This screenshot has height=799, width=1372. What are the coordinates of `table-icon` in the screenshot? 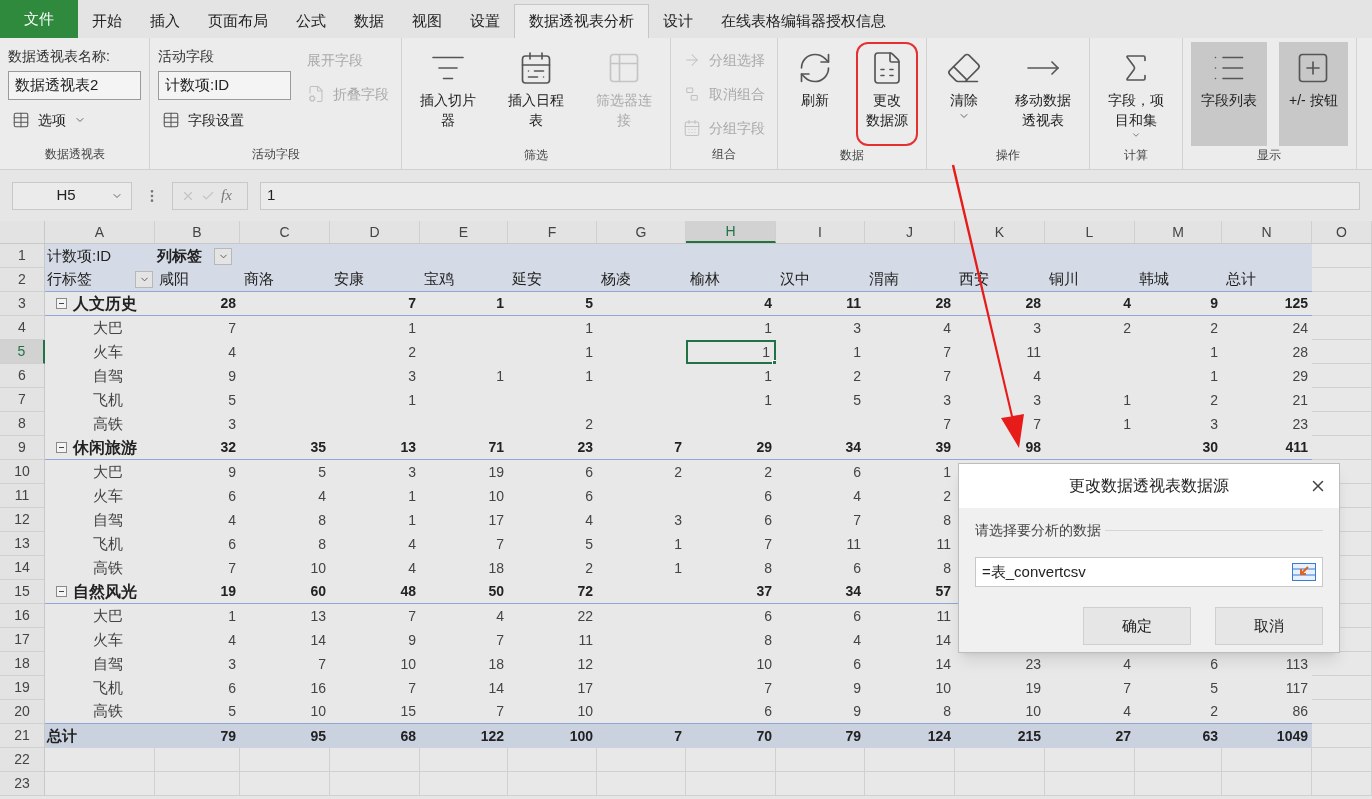 It's located at (21, 120).